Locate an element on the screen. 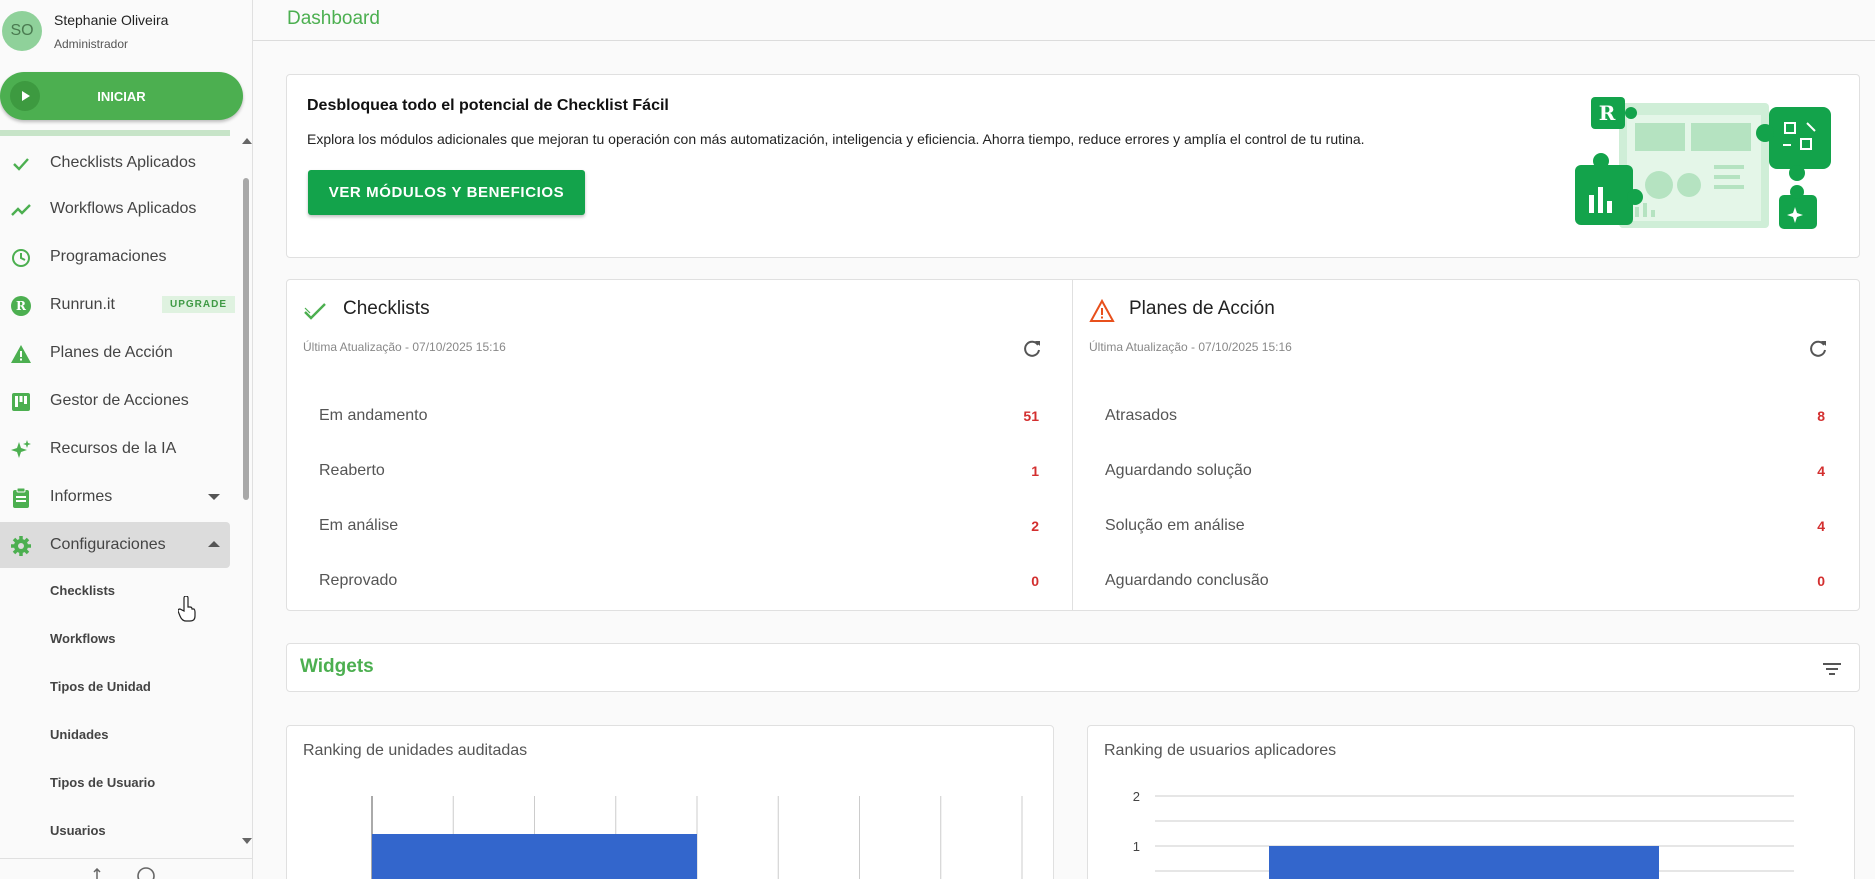 The height and width of the screenshot is (879, 1875). scroll-down-arrow-icon is located at coordinates (247, 841).